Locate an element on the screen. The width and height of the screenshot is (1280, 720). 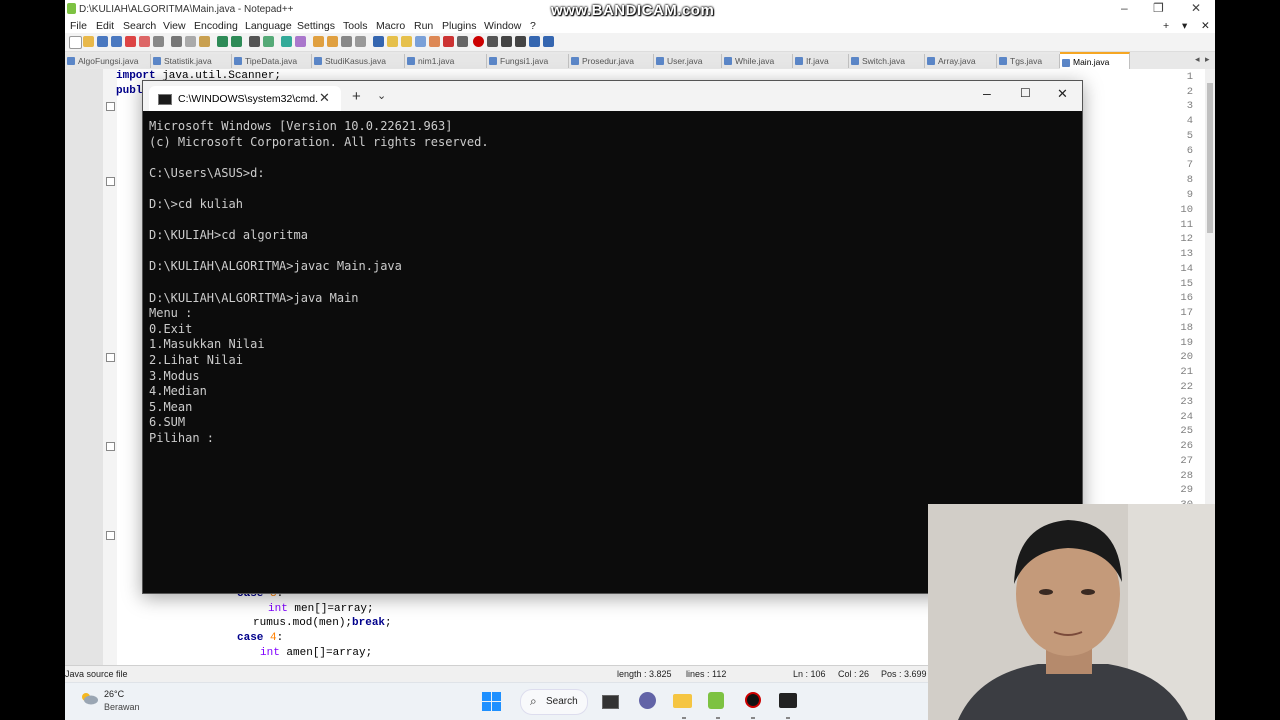
folder-as-workspace-icon is located at coordinates (434, 41).